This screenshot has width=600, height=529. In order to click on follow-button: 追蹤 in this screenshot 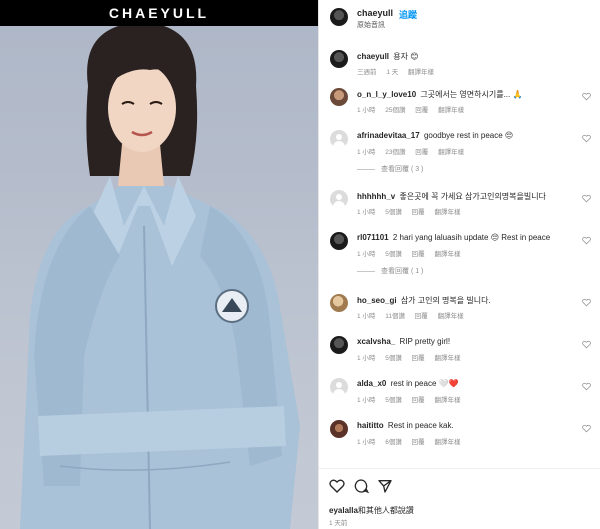, I will do `click(408, 14)`.